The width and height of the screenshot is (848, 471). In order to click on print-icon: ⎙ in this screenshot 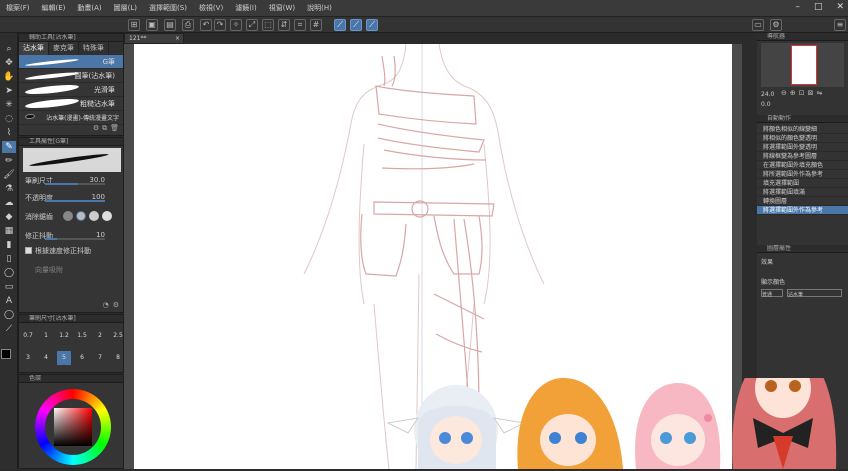, I will do `click(188, 25)`.